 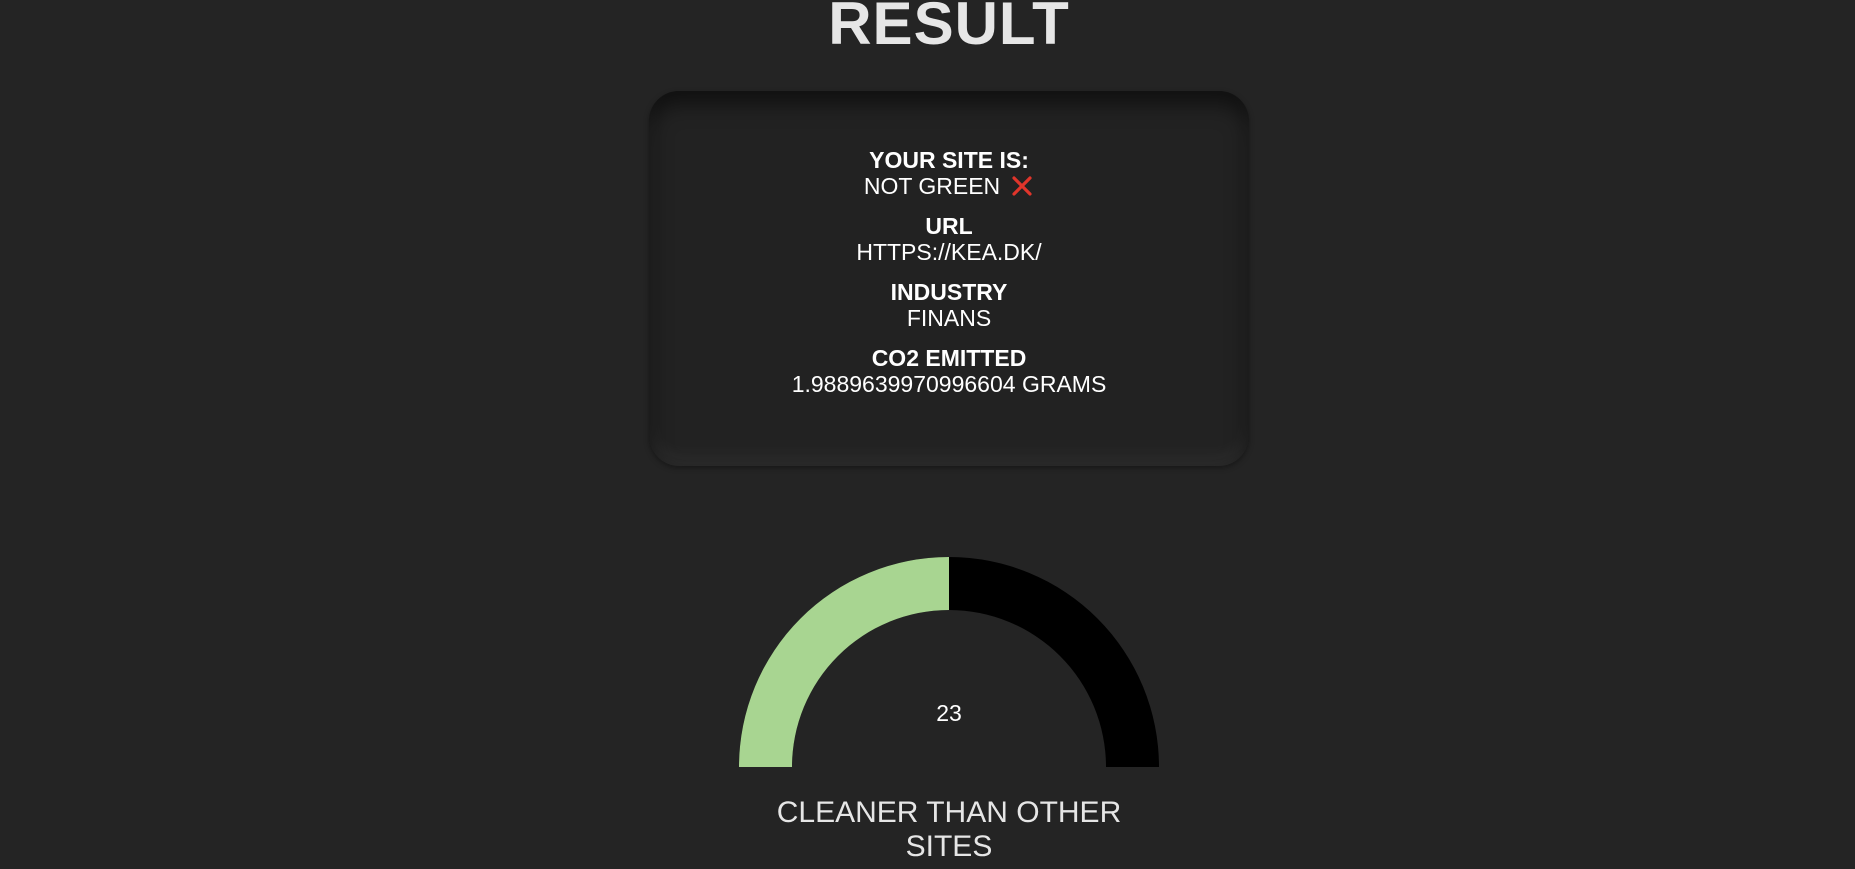 I want to click on gauge-svg, so click(x=949, y=662).